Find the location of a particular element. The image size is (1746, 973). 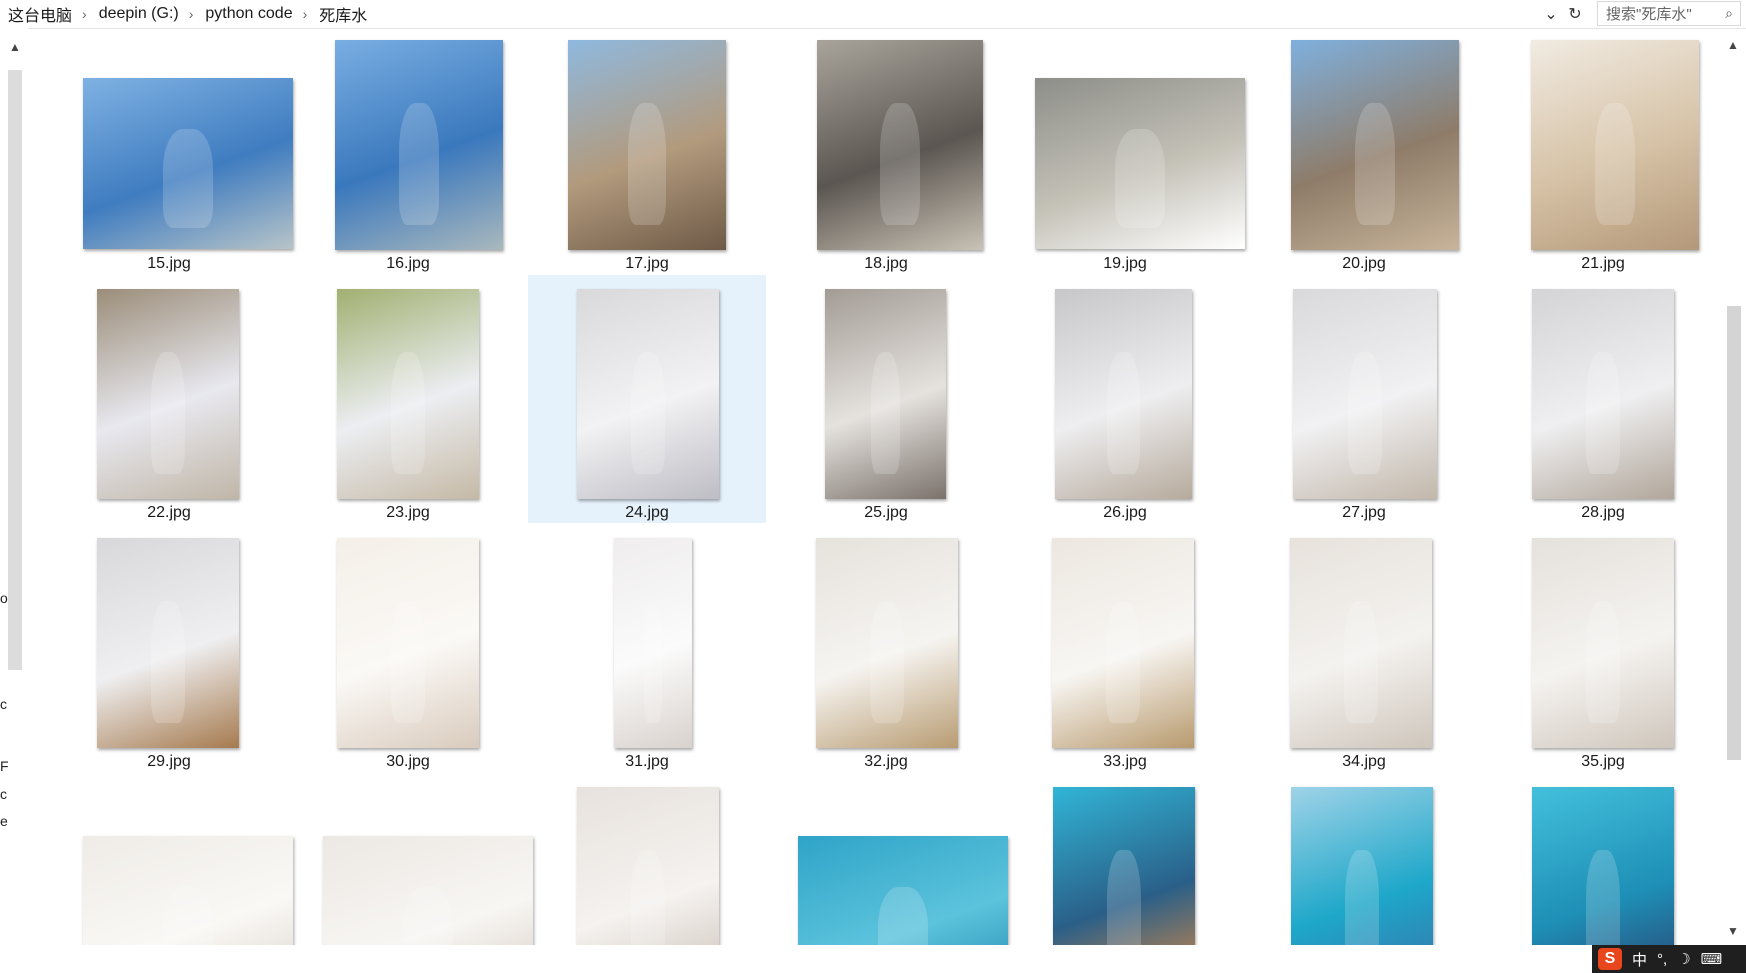

file-name-label: 19.jpg is located at coordinates (1125, 264).